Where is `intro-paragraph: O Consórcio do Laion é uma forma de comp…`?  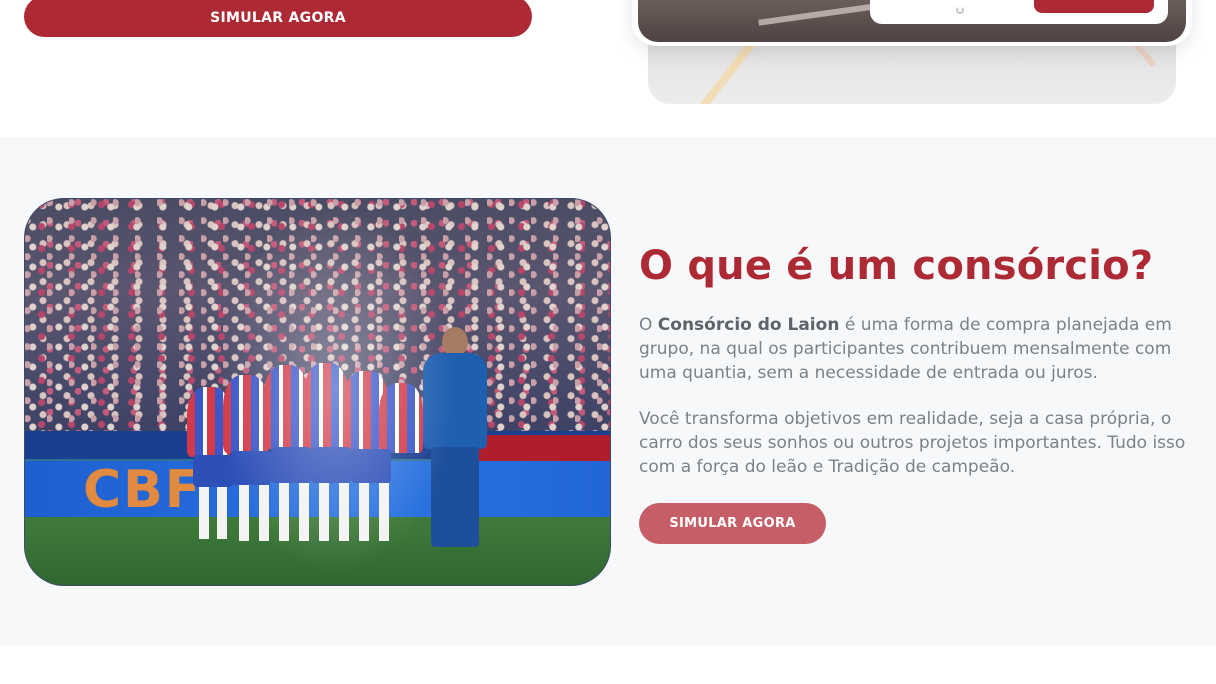 intro-paragraph: O Consórcio do Laion é uma forma de comp… is located at coordinates (919, 349).